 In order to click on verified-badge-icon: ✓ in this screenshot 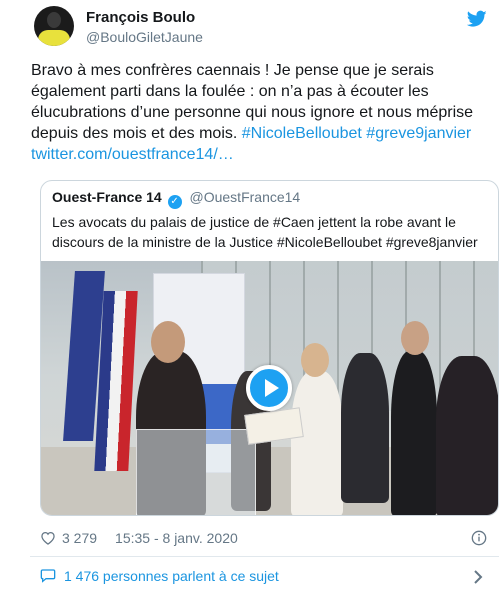, I will do `click(174, 202)`.